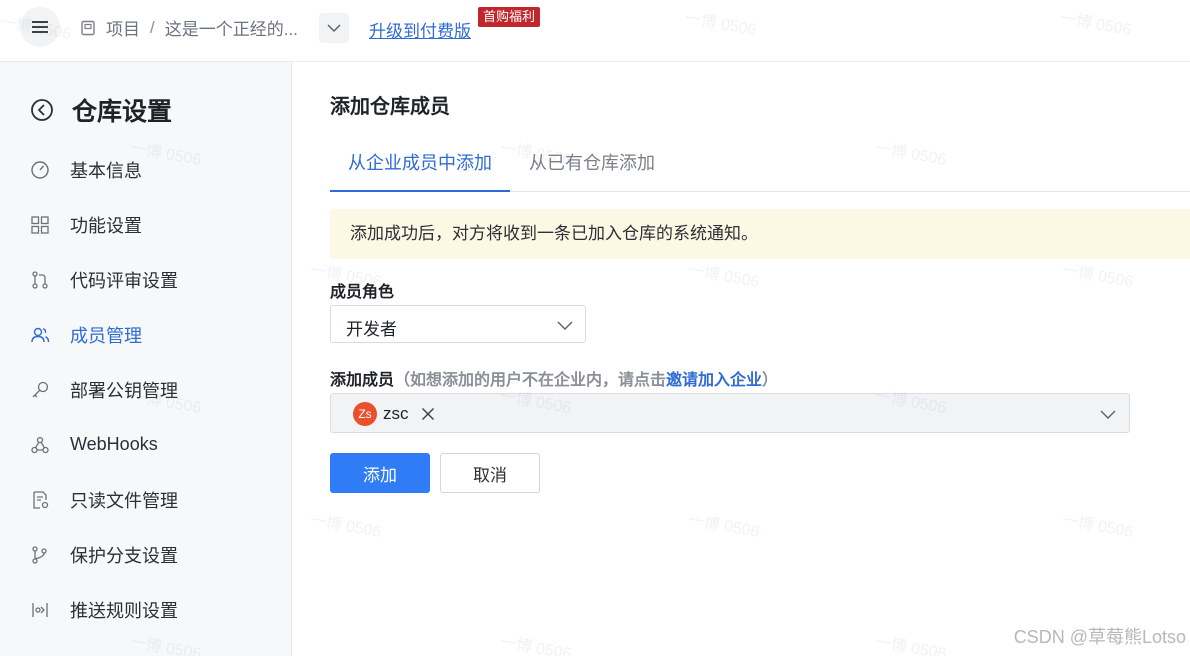 Image resolution: width=1190 pixels, height=656 pixels. What do you see at coordinates (420, 29) in the screenshot?
I see `upgrade-link: 升级到付费版` at bounding box center [420, 29].